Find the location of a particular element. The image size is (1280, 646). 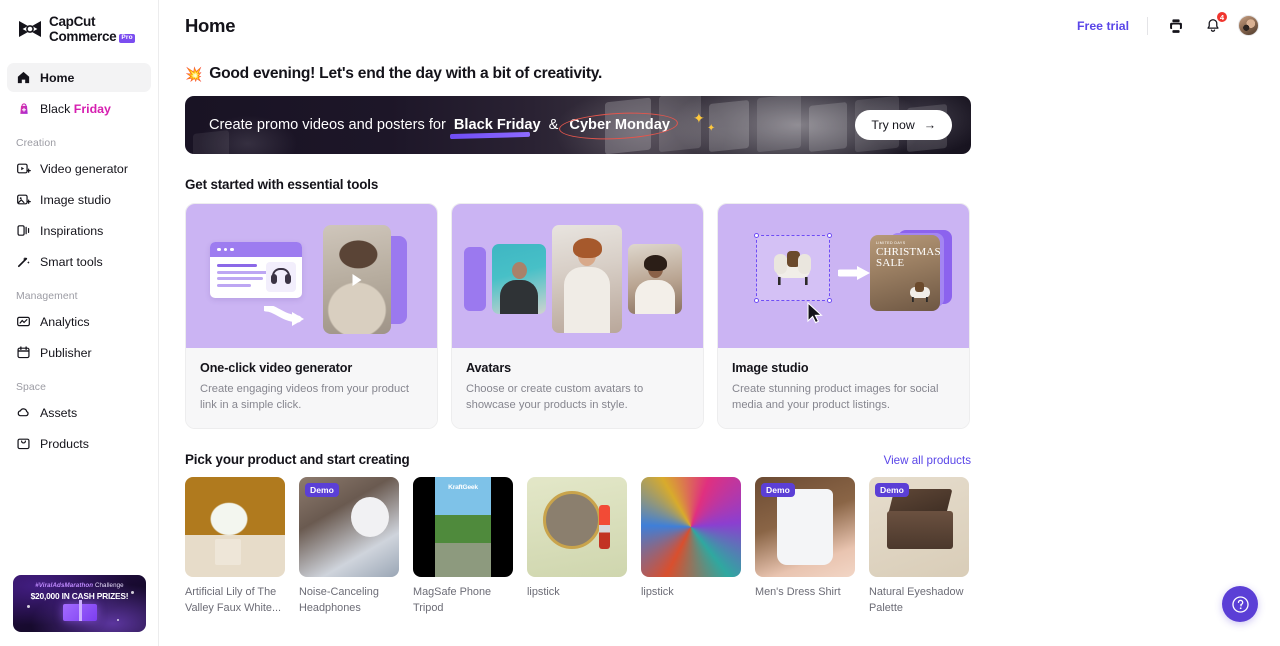

product-overlay-logo: KraftGeek is located at coordinates (463, 488).